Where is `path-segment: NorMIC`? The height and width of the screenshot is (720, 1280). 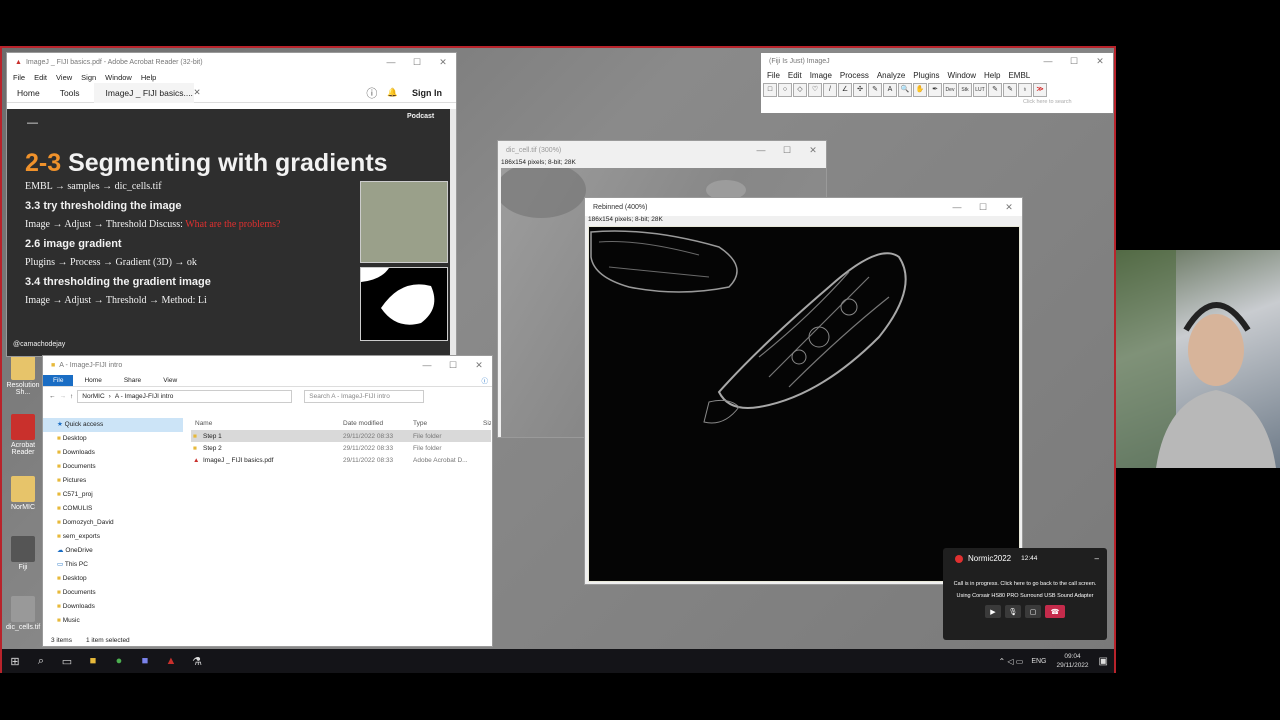
path-segment: NorMIC is located at coordinates (93, 396).